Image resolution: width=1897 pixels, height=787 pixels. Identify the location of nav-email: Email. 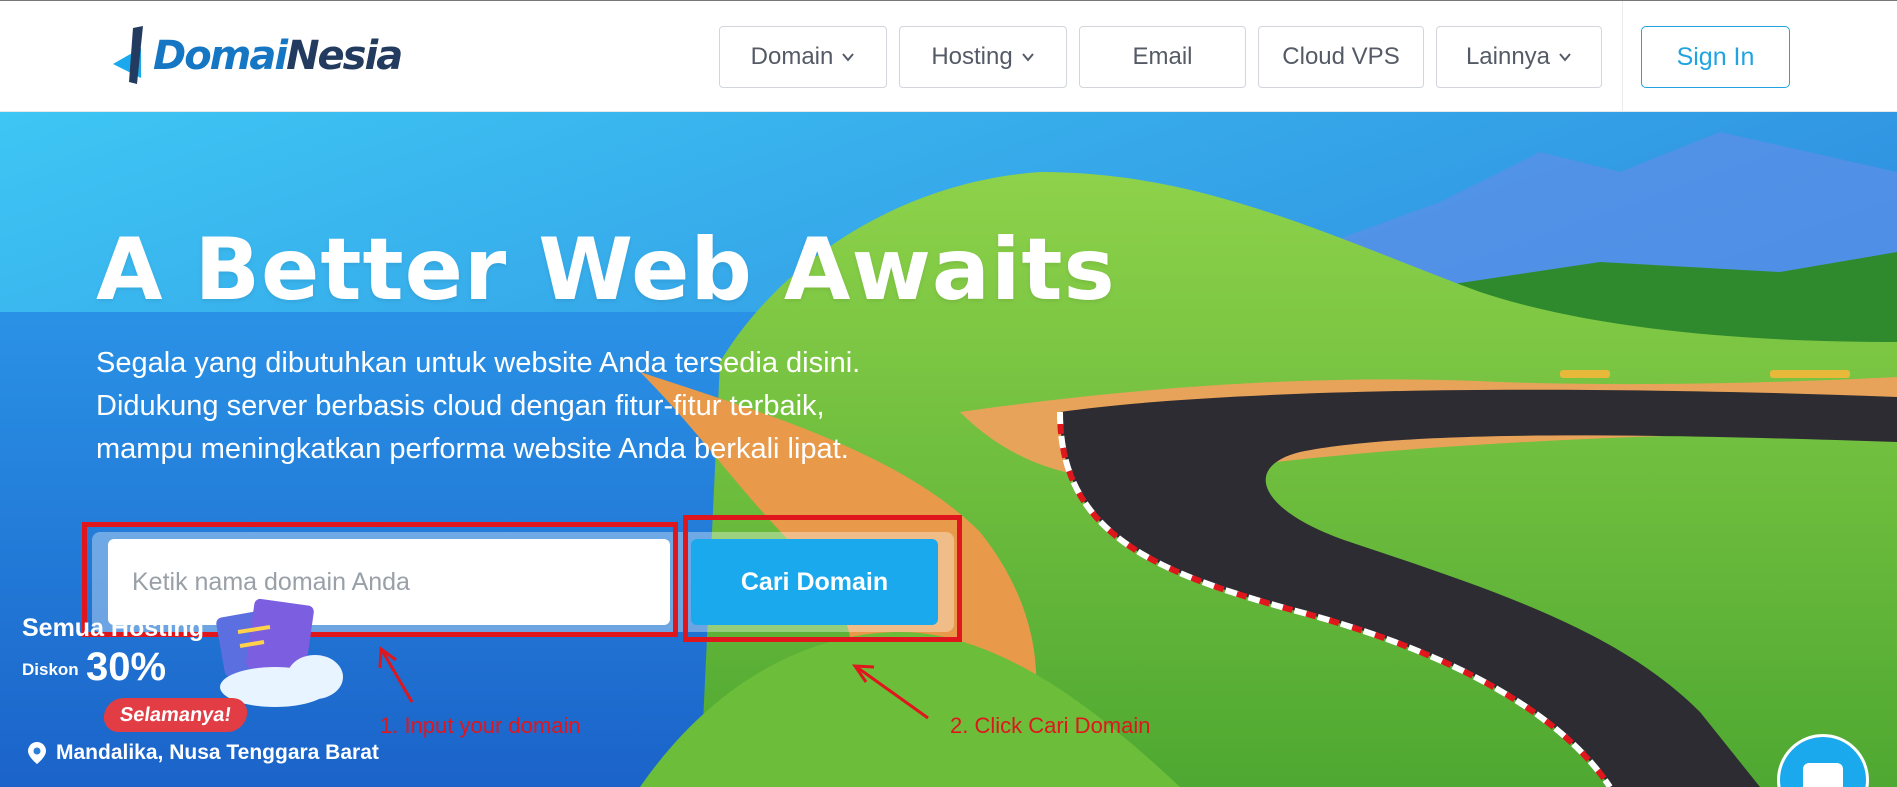
(1162, 57).